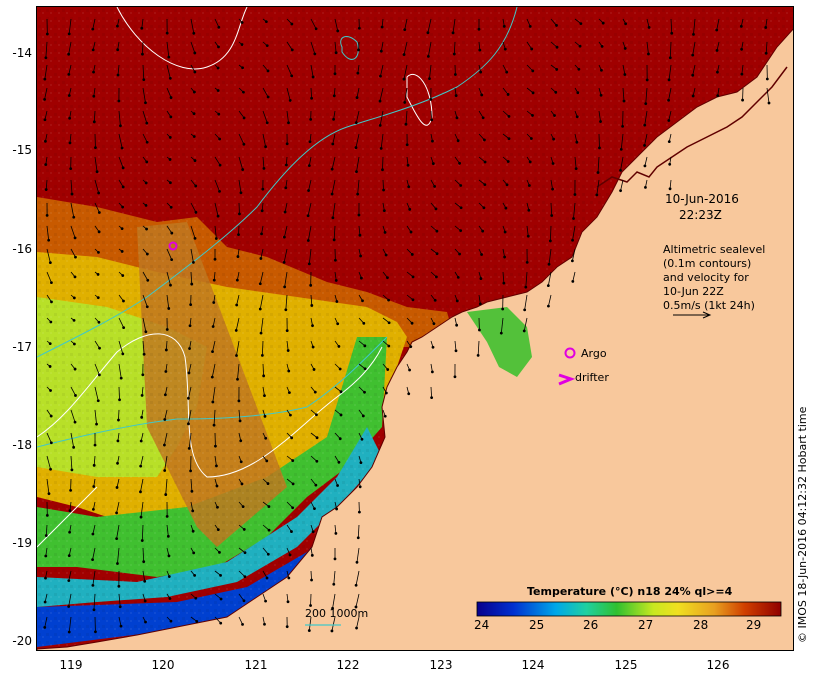 The width and height of the screenshot is (820, 680). I want to click on lon-tick: 120, so click(163, 665).